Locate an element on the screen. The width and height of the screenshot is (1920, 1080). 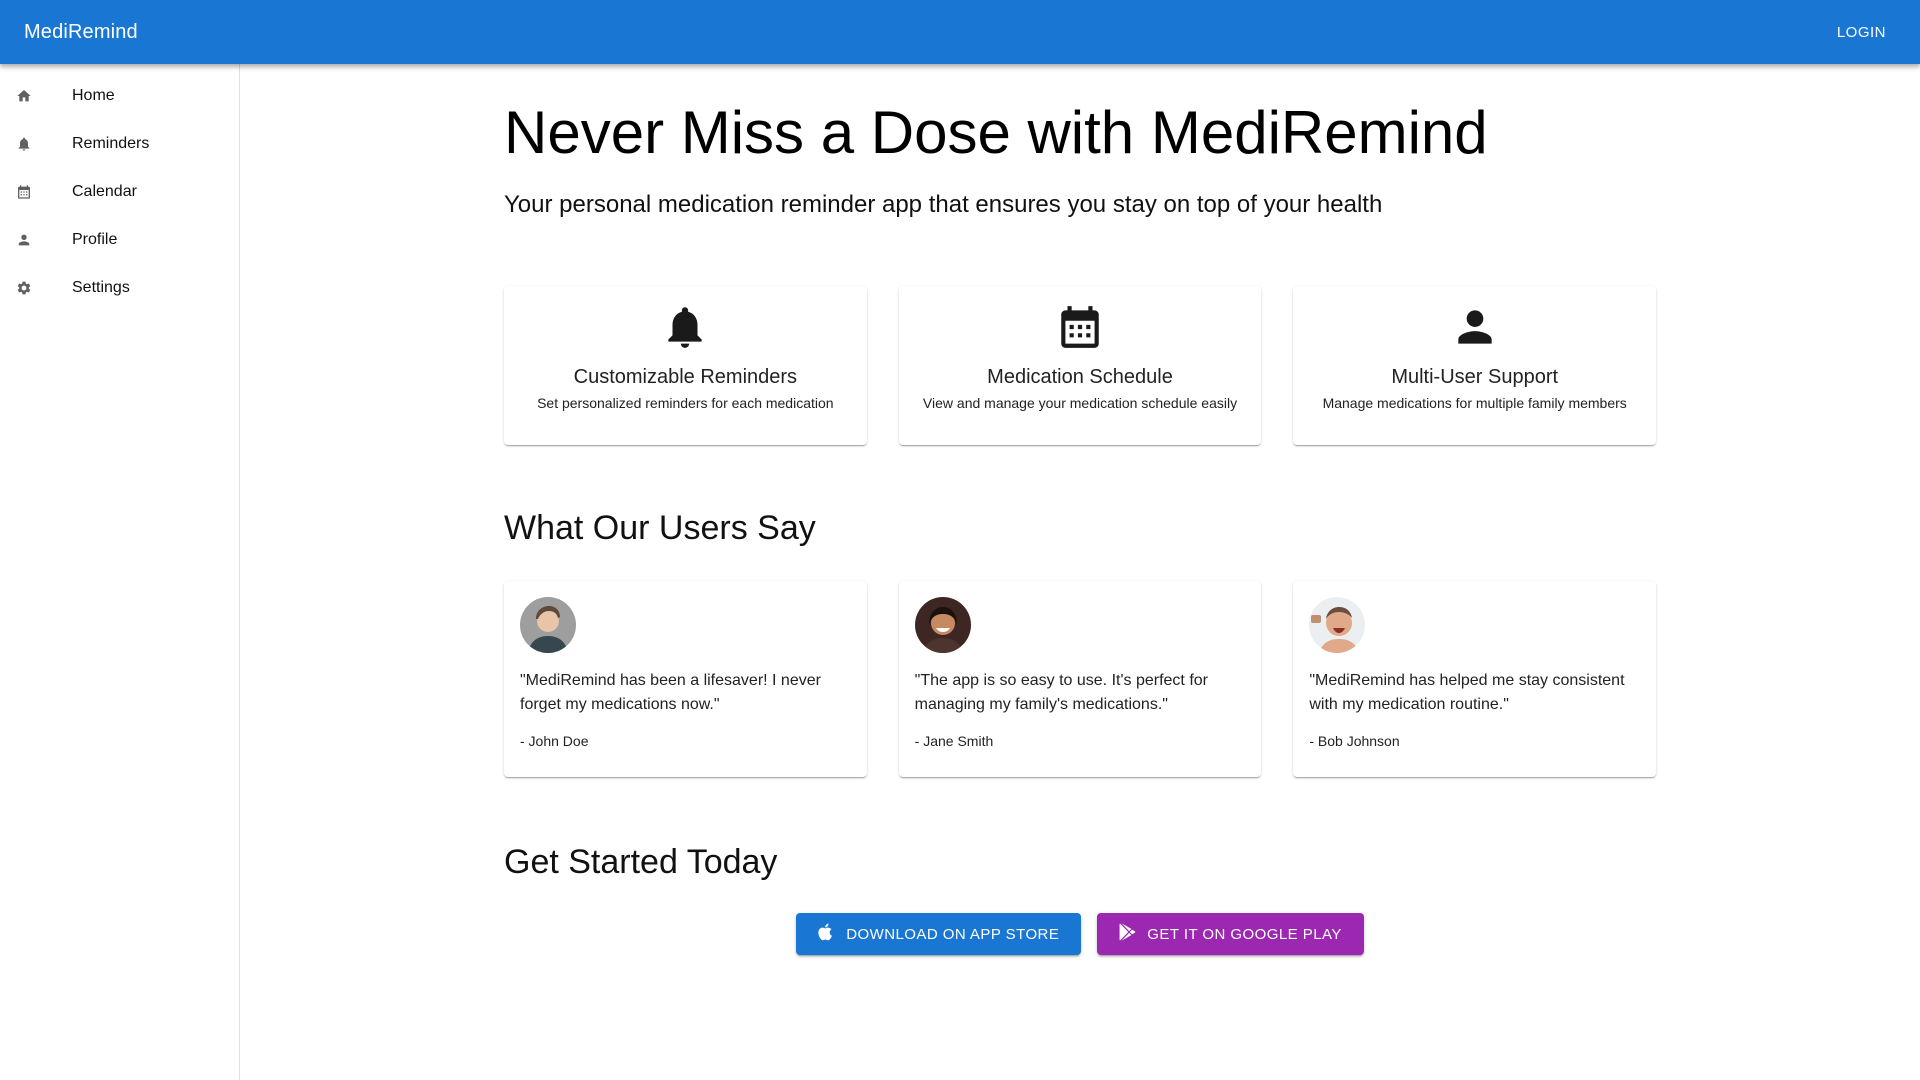
sidebar: Home Reminders Calendar Profile Settings is located at coordinates (120, 572).